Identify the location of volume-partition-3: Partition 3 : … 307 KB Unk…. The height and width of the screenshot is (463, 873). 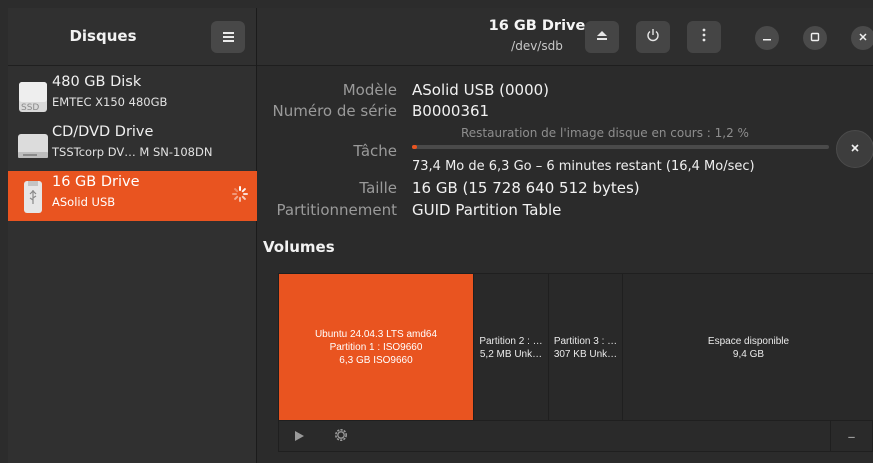
(586, 347).